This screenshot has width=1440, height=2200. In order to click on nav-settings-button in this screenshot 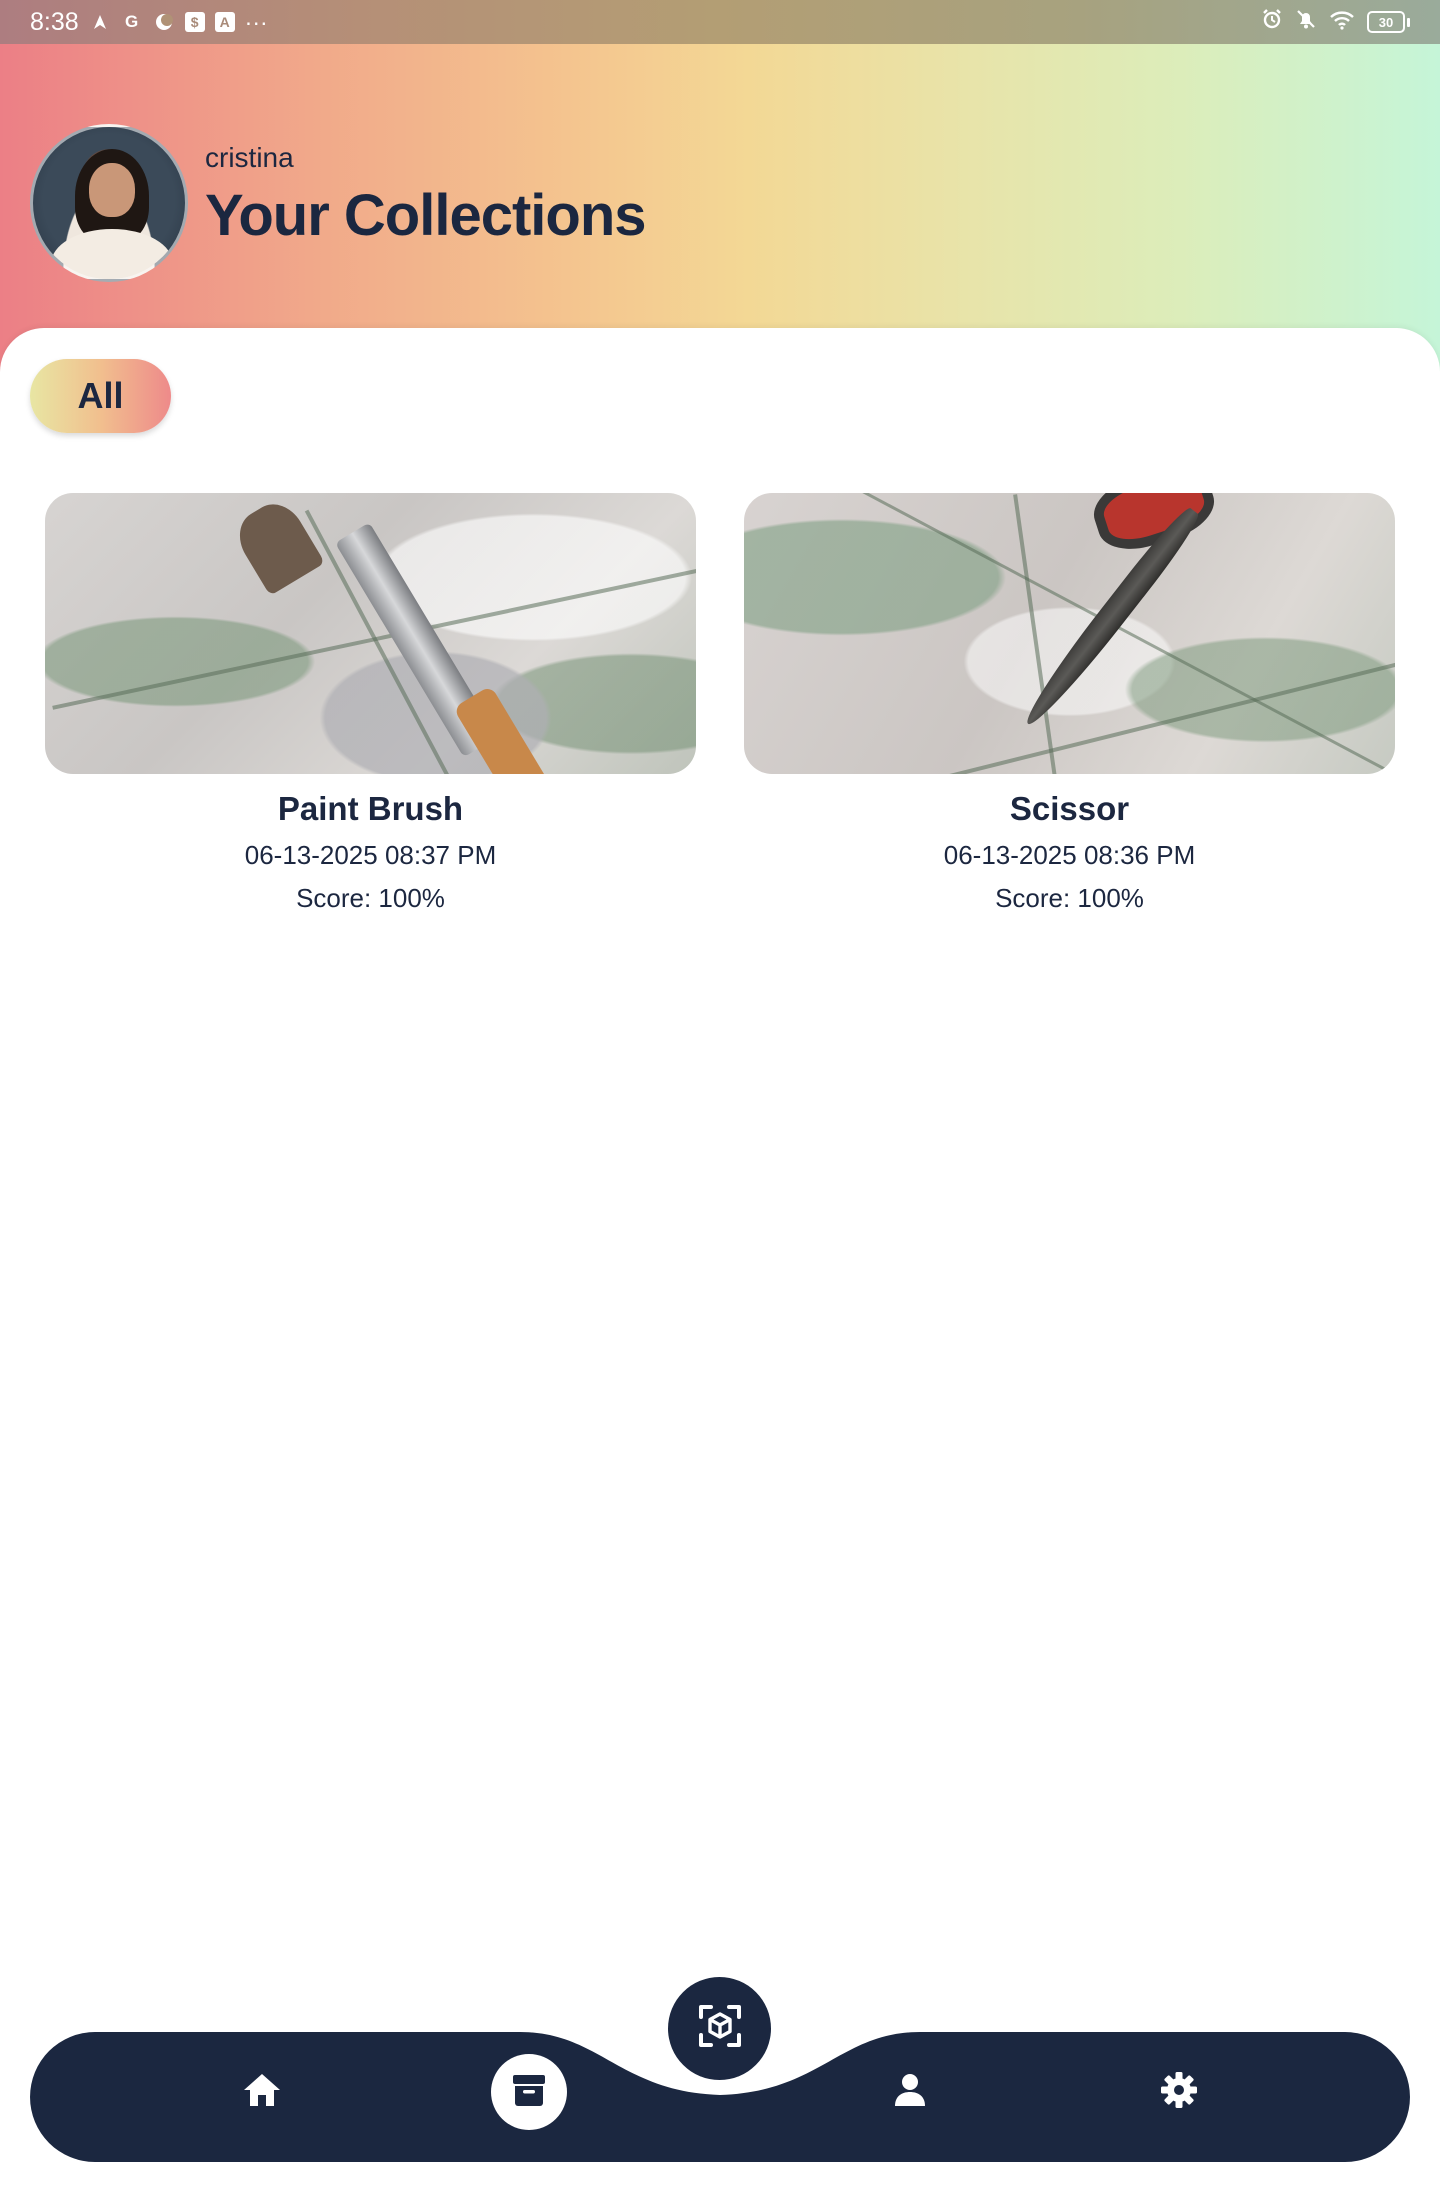, I will do `click(1179, 2092)`.